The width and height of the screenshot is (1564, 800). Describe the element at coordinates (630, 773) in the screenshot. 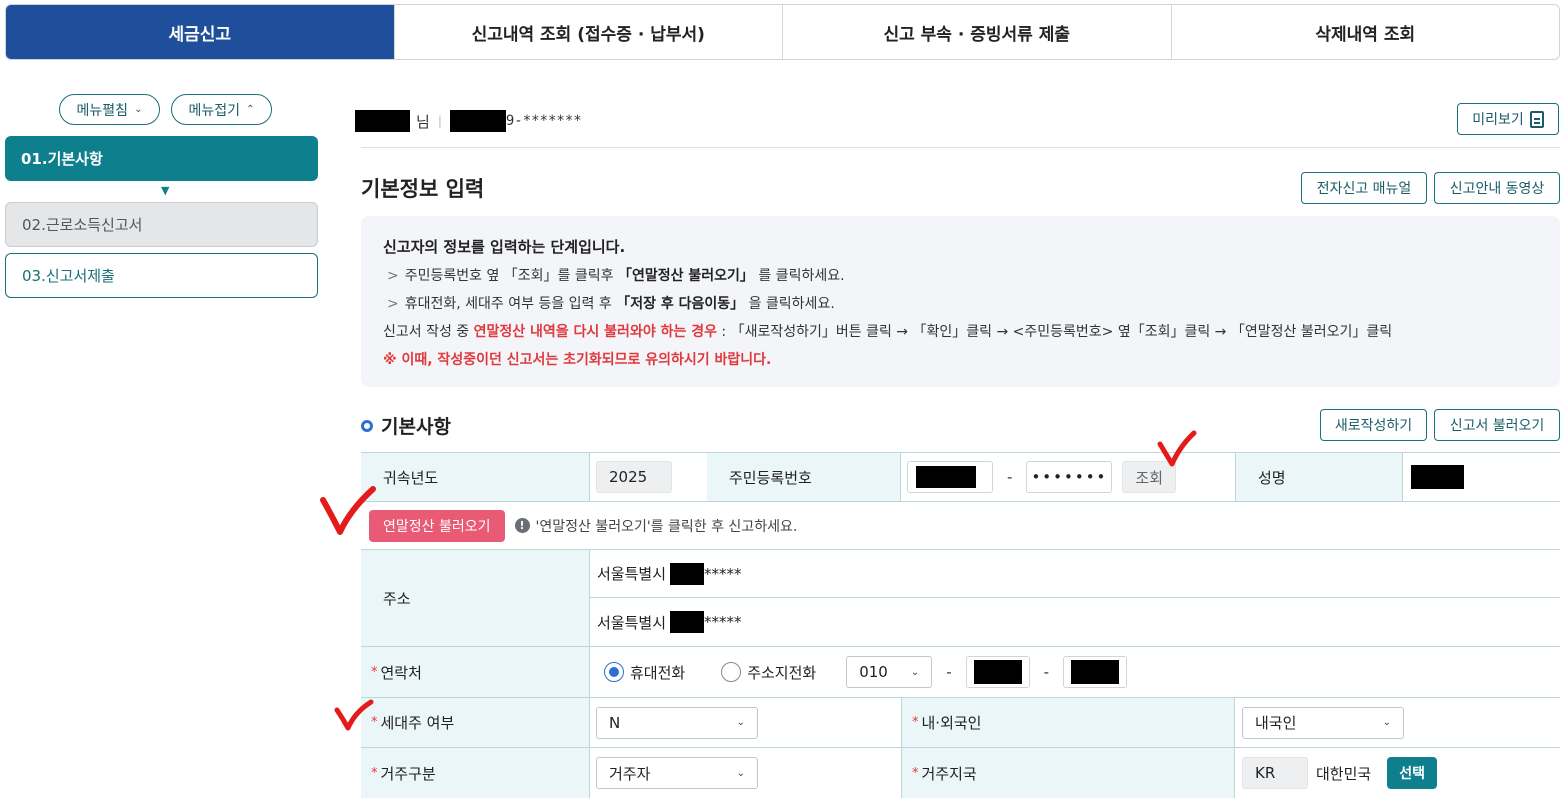

I see `residency-value: 거주자` at that location.